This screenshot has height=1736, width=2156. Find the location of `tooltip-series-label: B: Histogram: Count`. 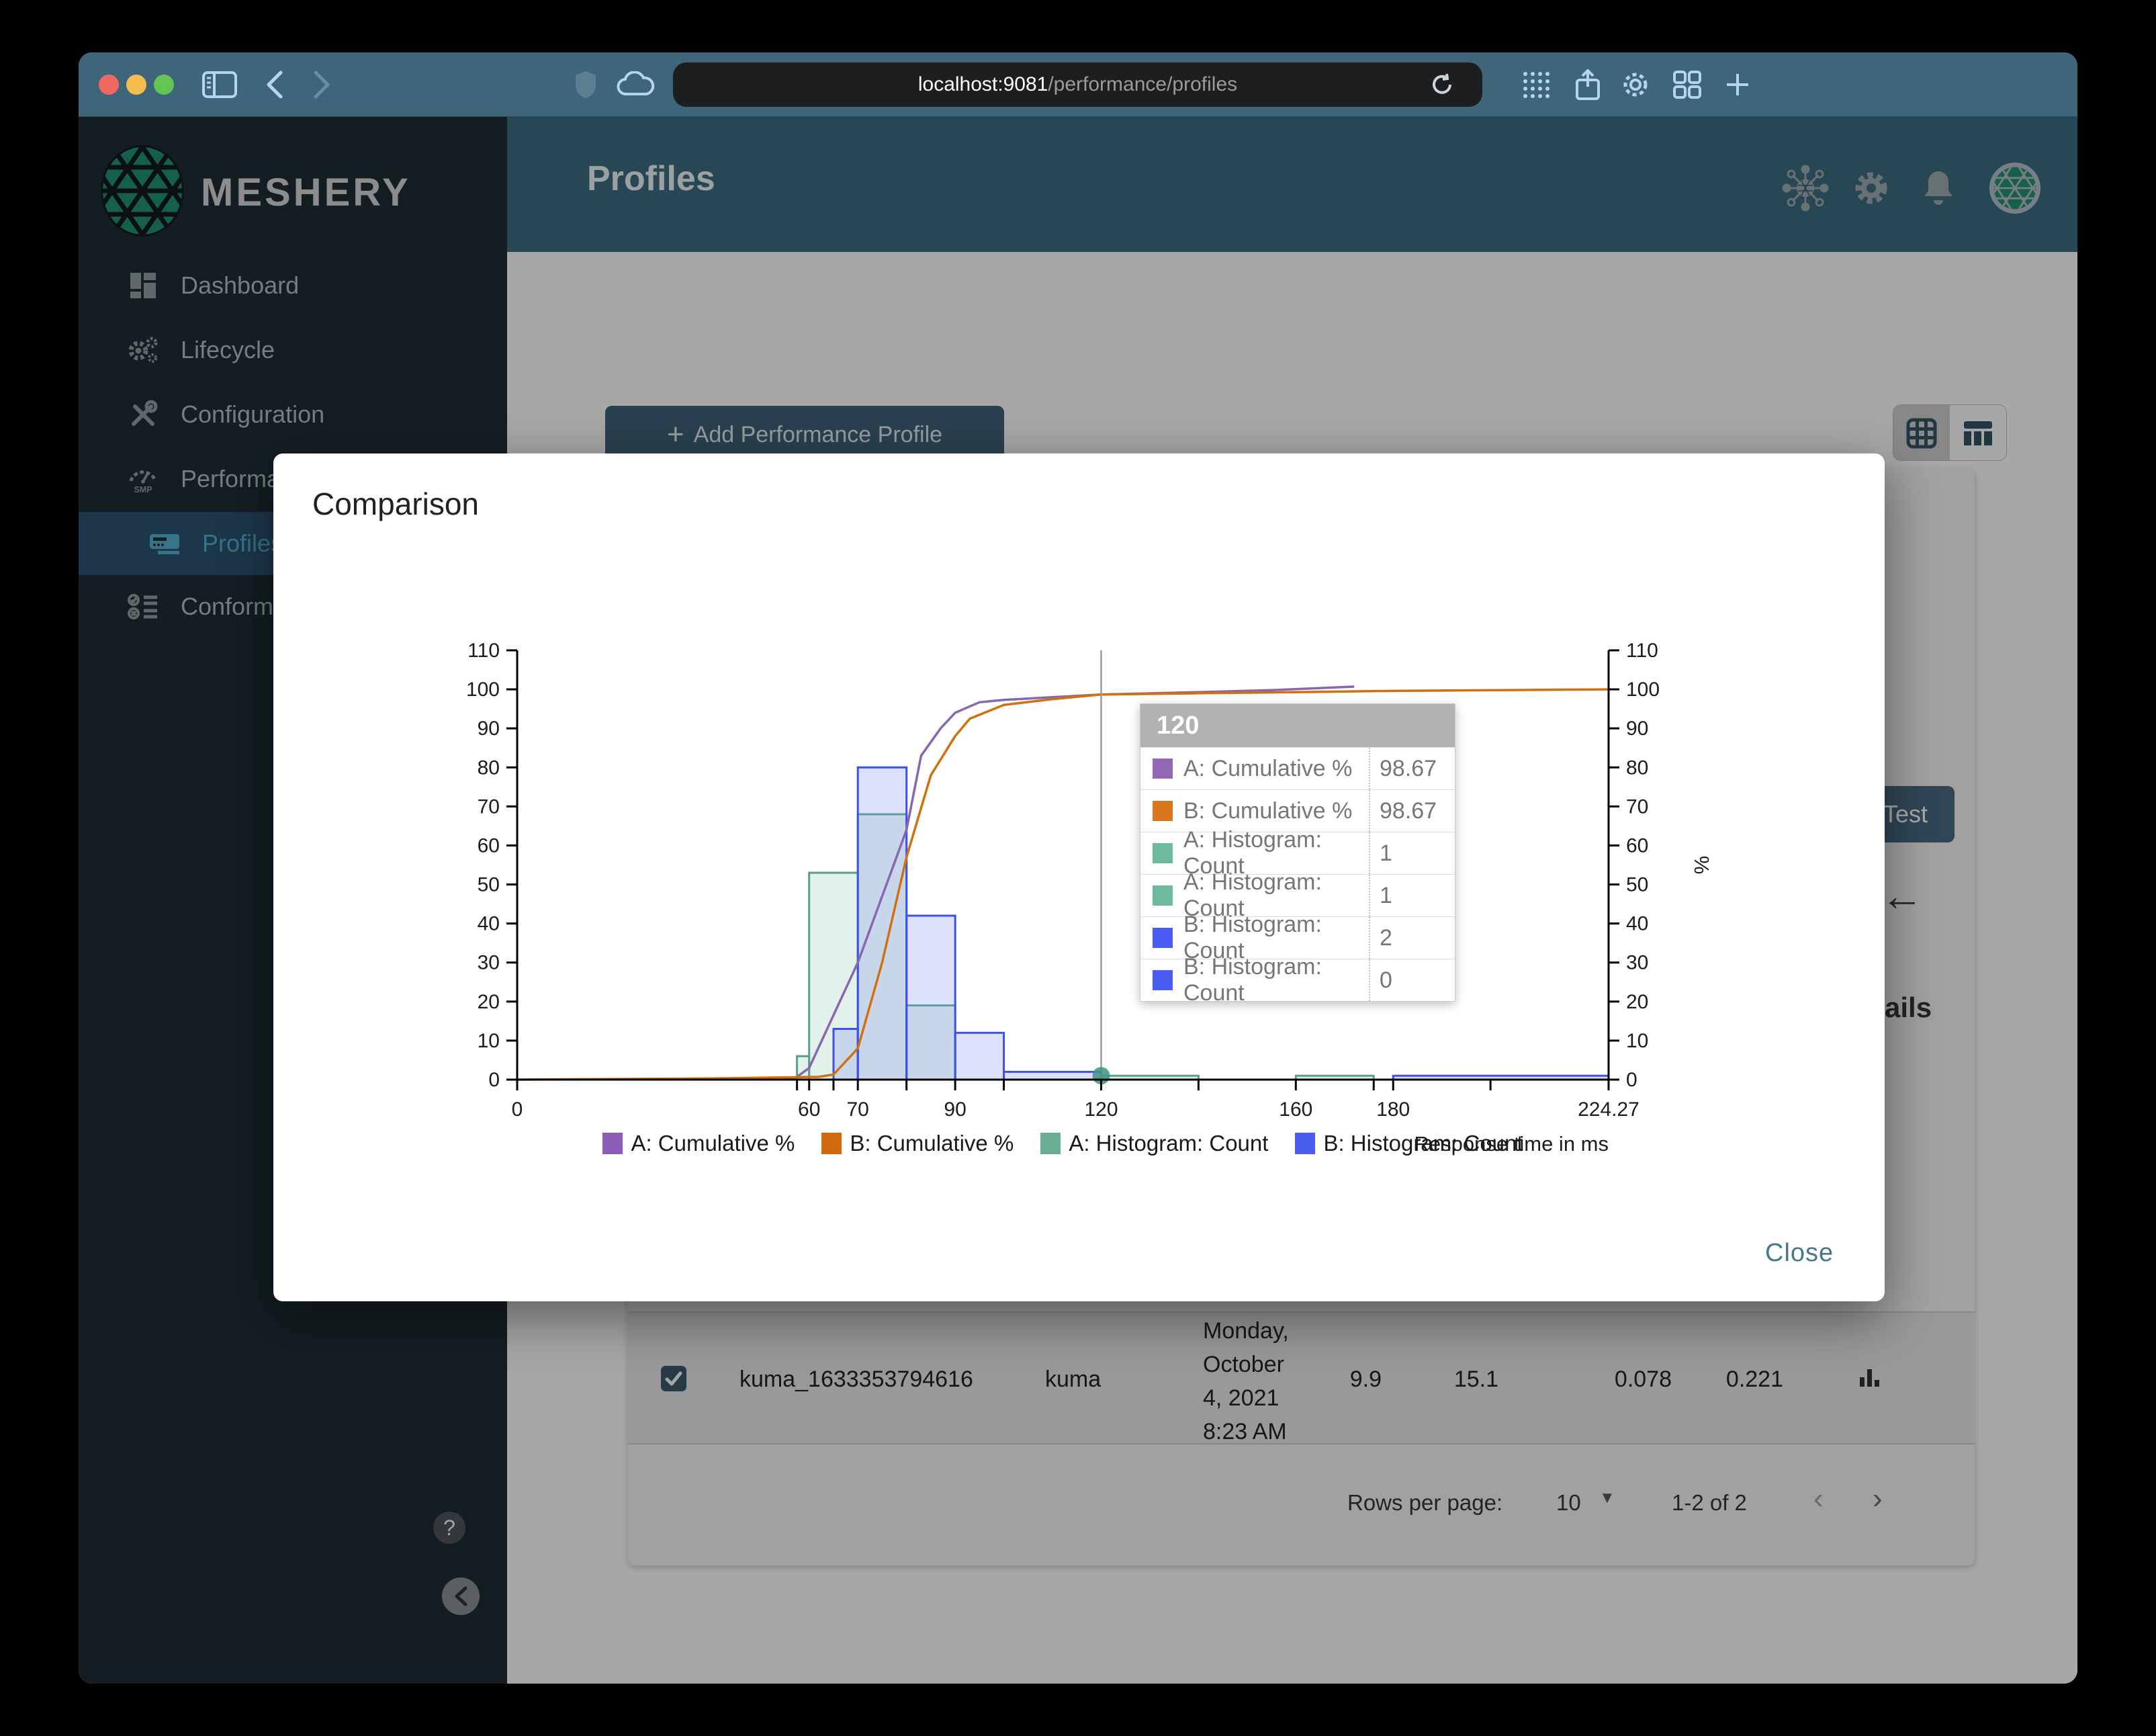

tooltip-series-label: B: Histogram: Count is located at coordinates (1252, 980).